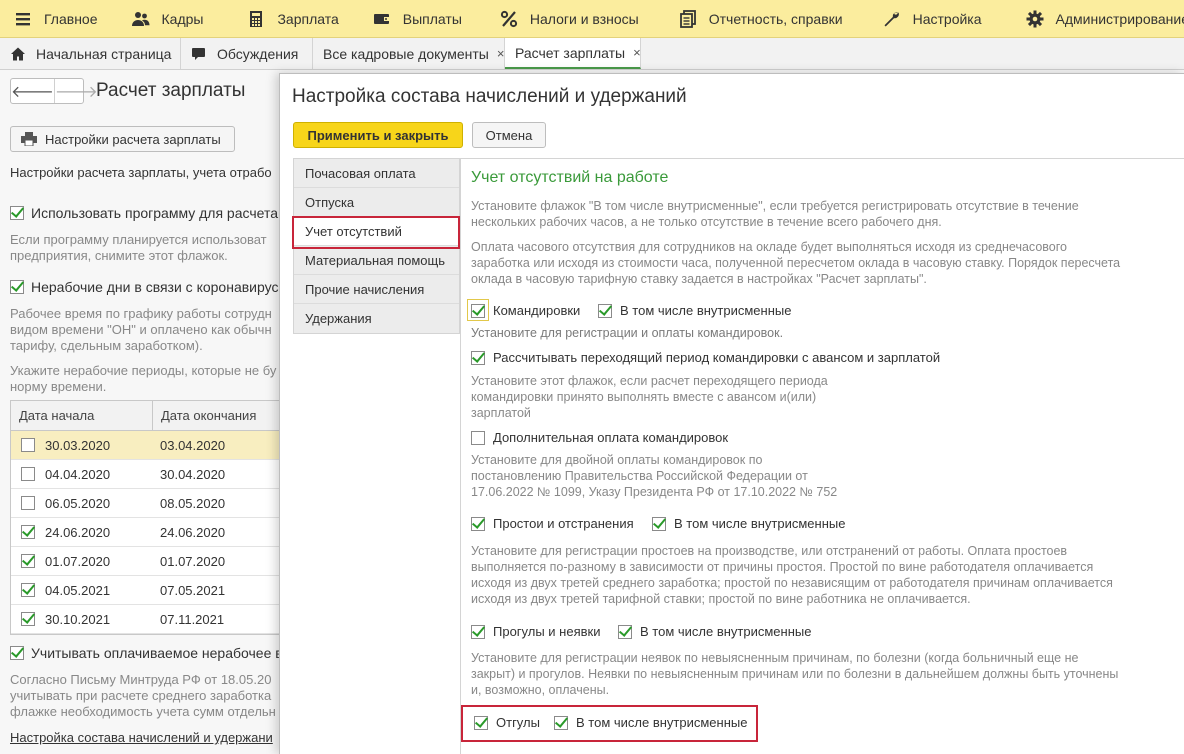 This screenshot has height=754, width=1184. I want to click on nav-item-financial-aid: Материальная помощь, so click(376, 260).